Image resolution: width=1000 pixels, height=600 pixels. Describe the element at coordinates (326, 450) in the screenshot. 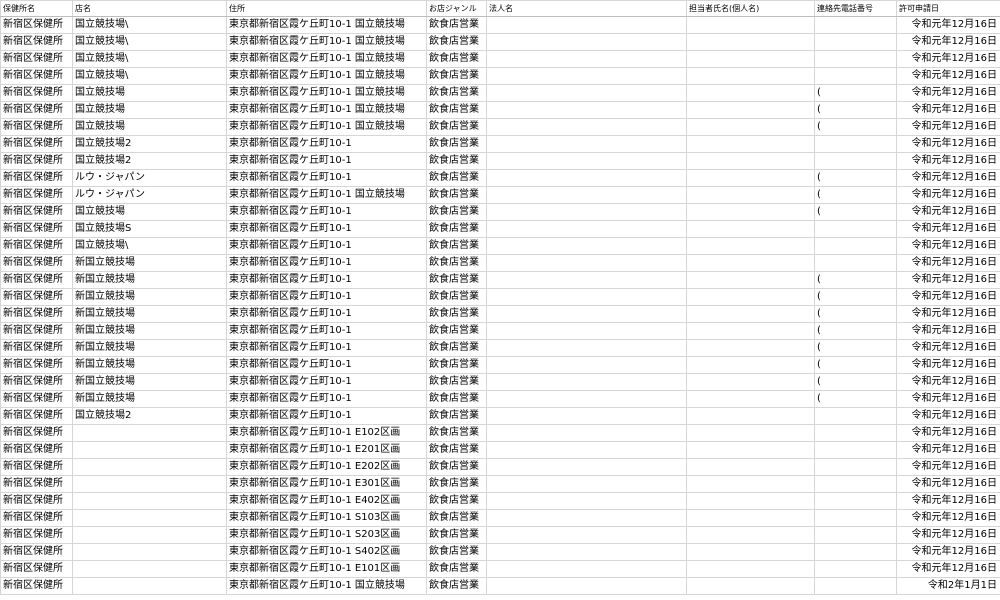

I see `cell-address: 東京都新宿区霞ケ丘町10-1 E201区画` at that location.